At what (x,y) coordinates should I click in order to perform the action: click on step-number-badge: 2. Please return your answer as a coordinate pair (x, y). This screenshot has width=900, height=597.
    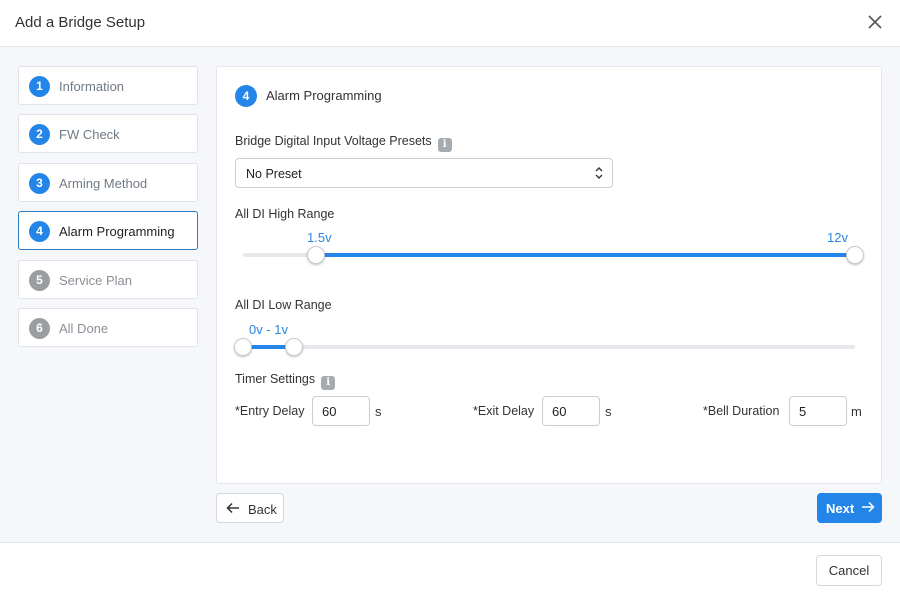
    Looking at the image, I should click on (39, 134).